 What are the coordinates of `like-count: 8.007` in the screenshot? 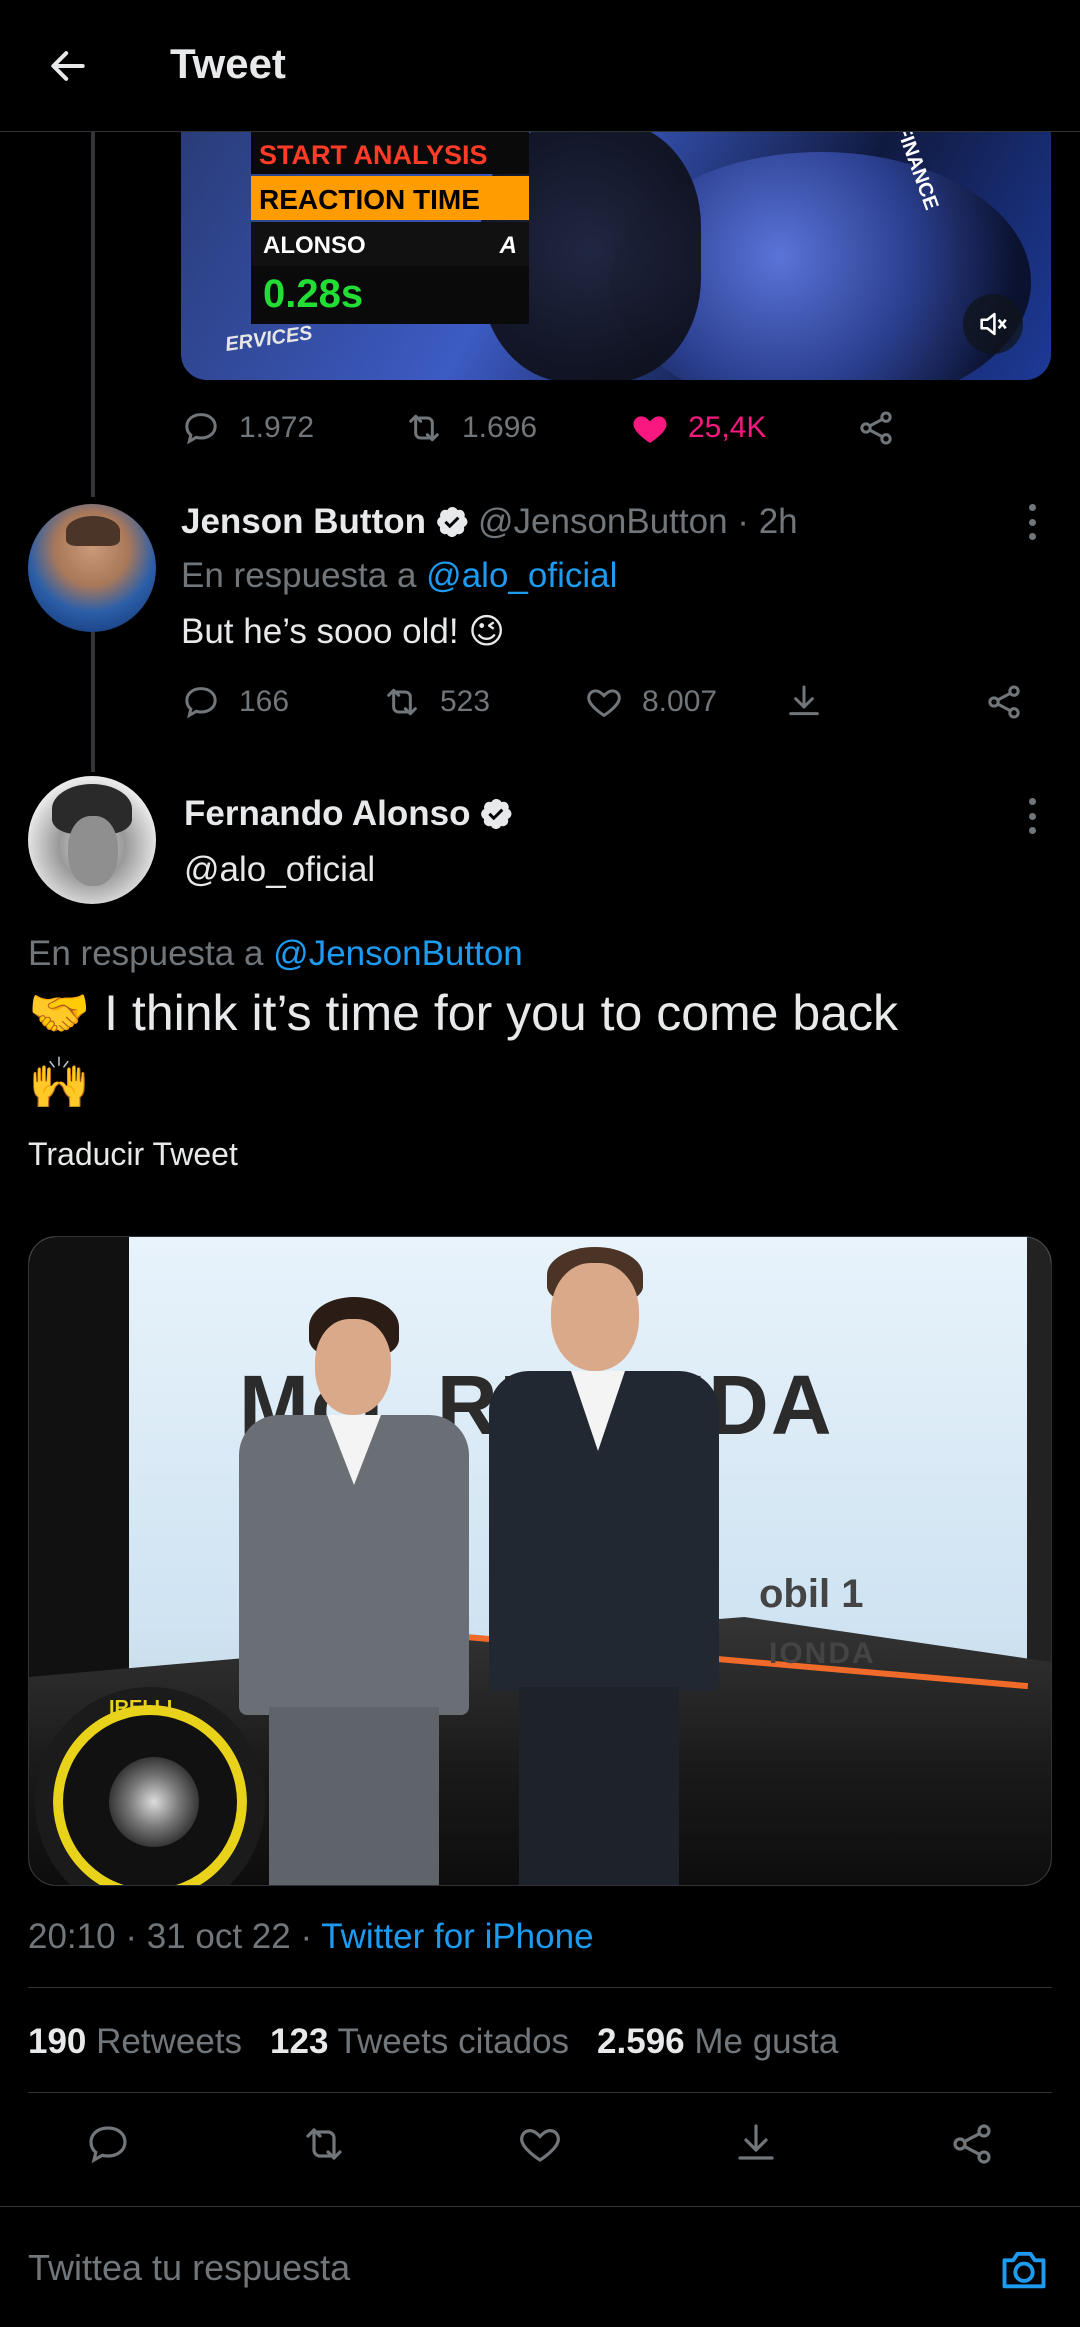 It's located at (680, 701).